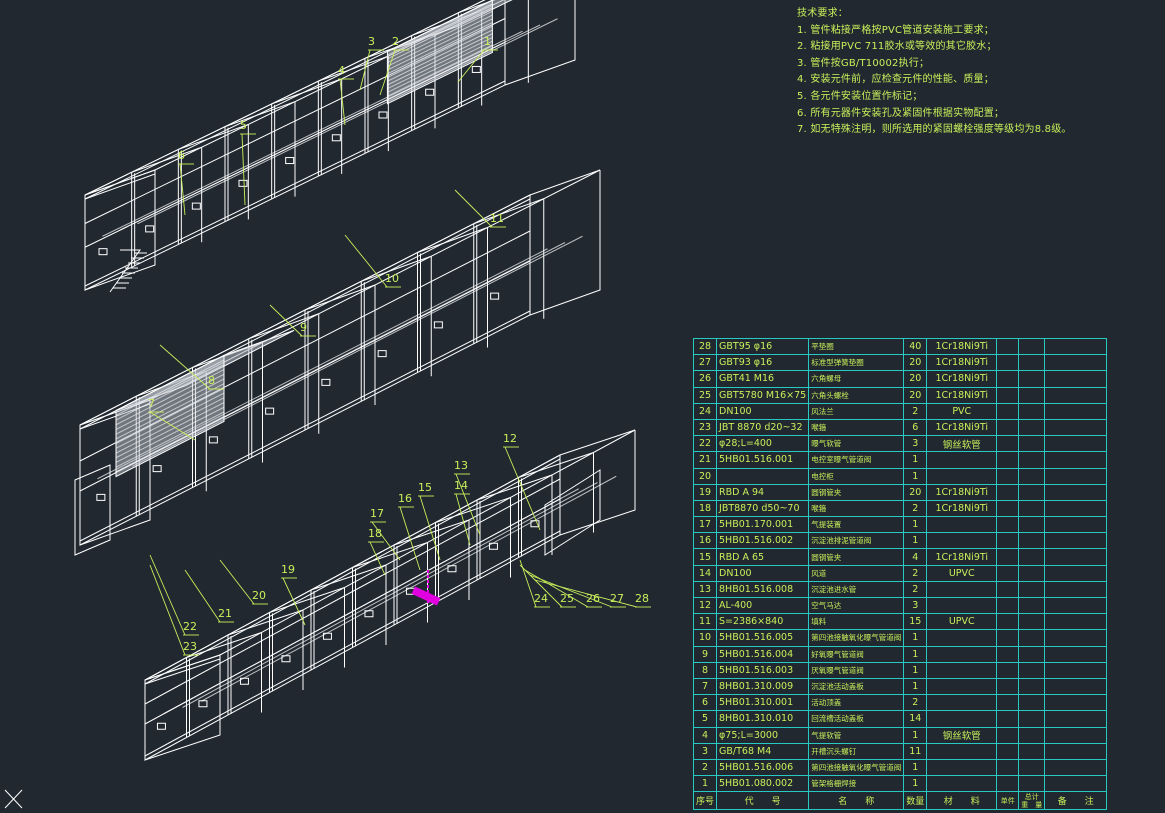 This screenshot has height=813, width=1165. Describe the element at coordinates (856, 411) in the screenshot. I see `bom-cell-name: 风法兰` at that location.